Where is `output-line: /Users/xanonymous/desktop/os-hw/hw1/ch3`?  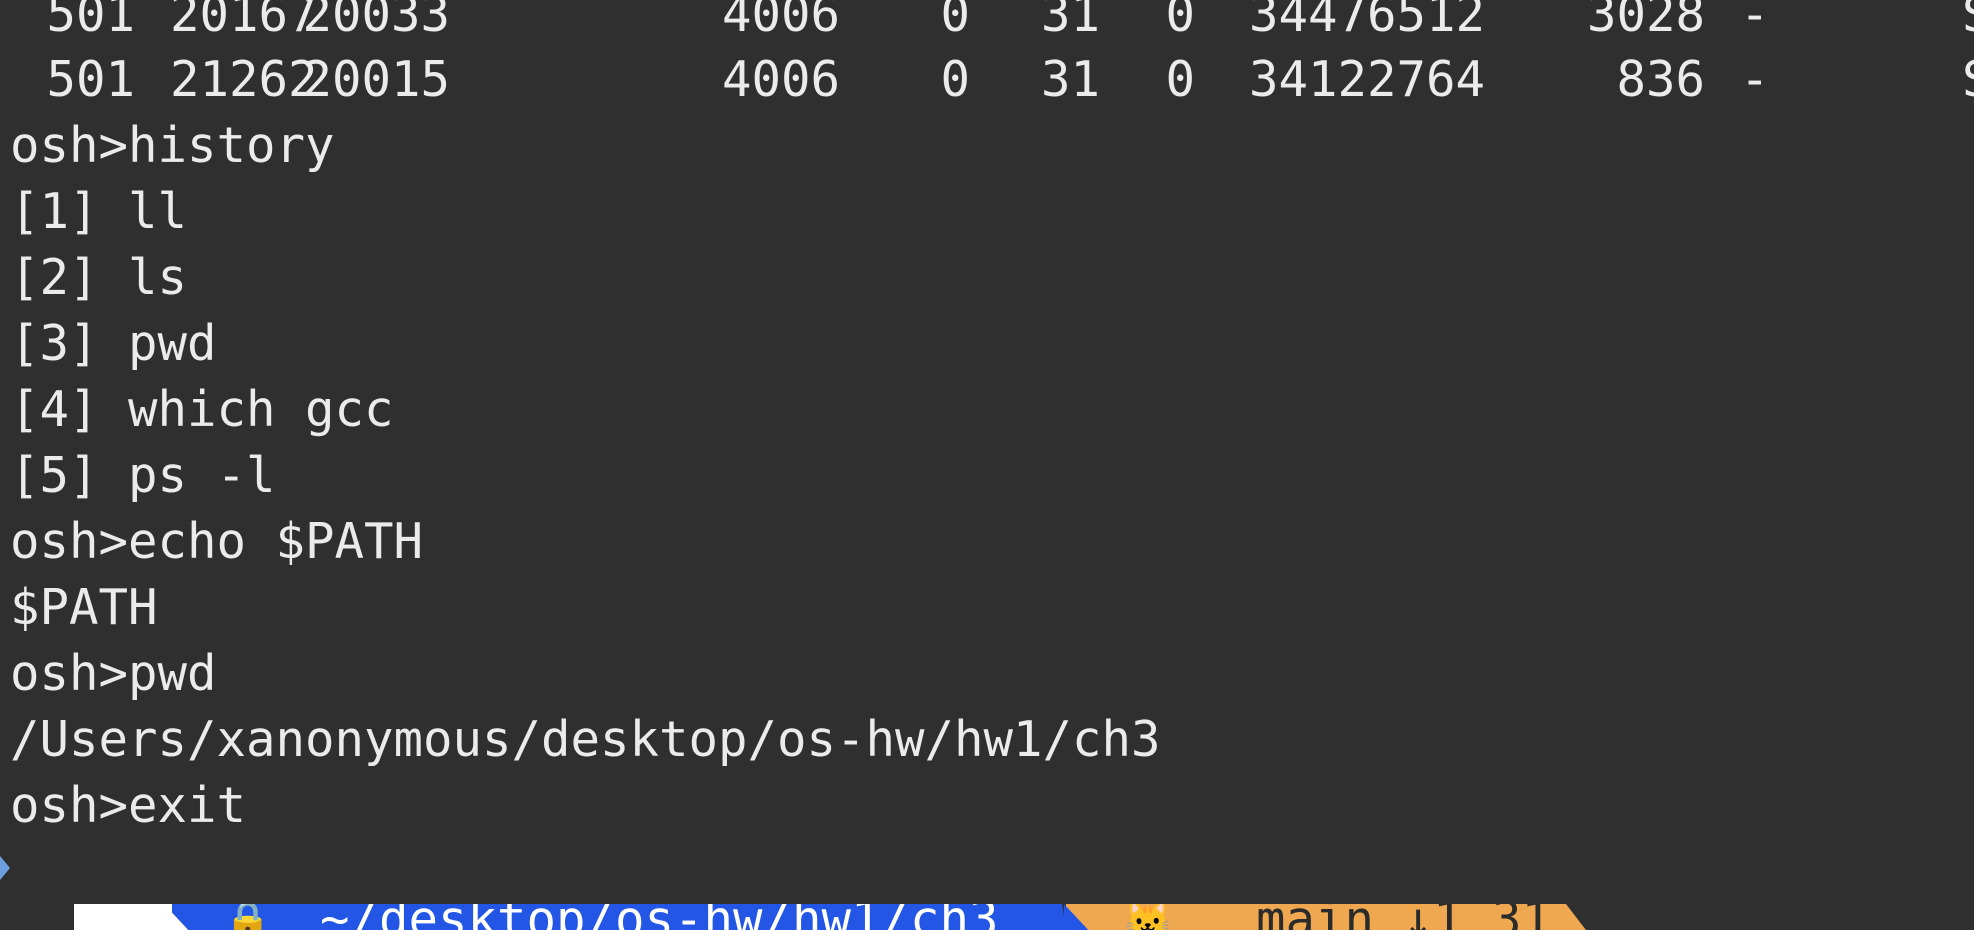 output-line: /Users/xanonymous/desktop/os-hw/hw1/ch3 is located at coordinates (585, 739).